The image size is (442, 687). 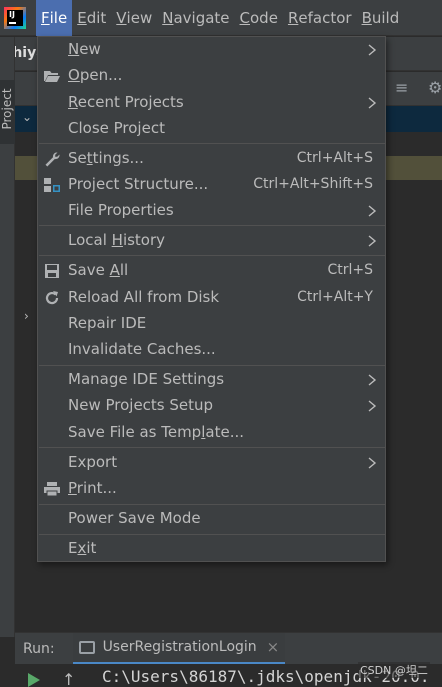 I want to click on menu-item-label: Close Project, so click(x=116, y=128).